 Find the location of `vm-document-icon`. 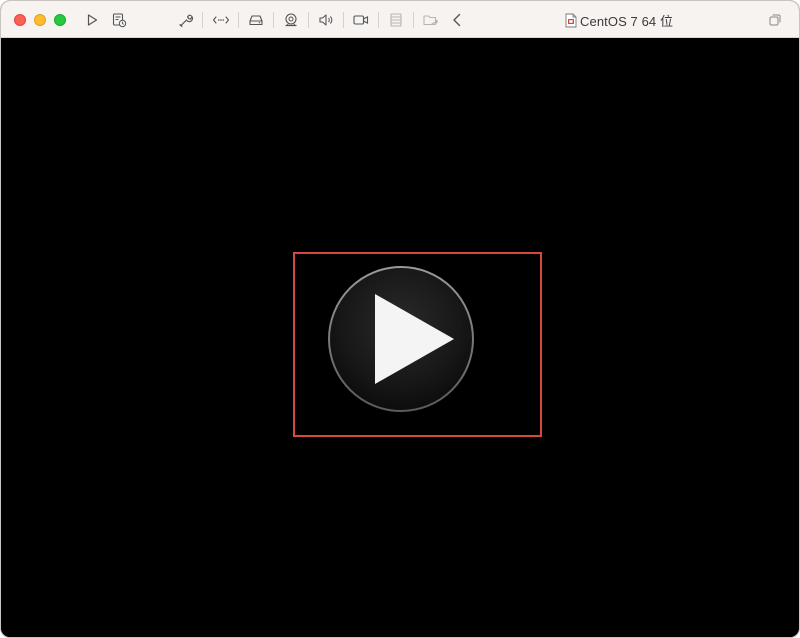

vm-document-icon is located at coordinates (571, 20).